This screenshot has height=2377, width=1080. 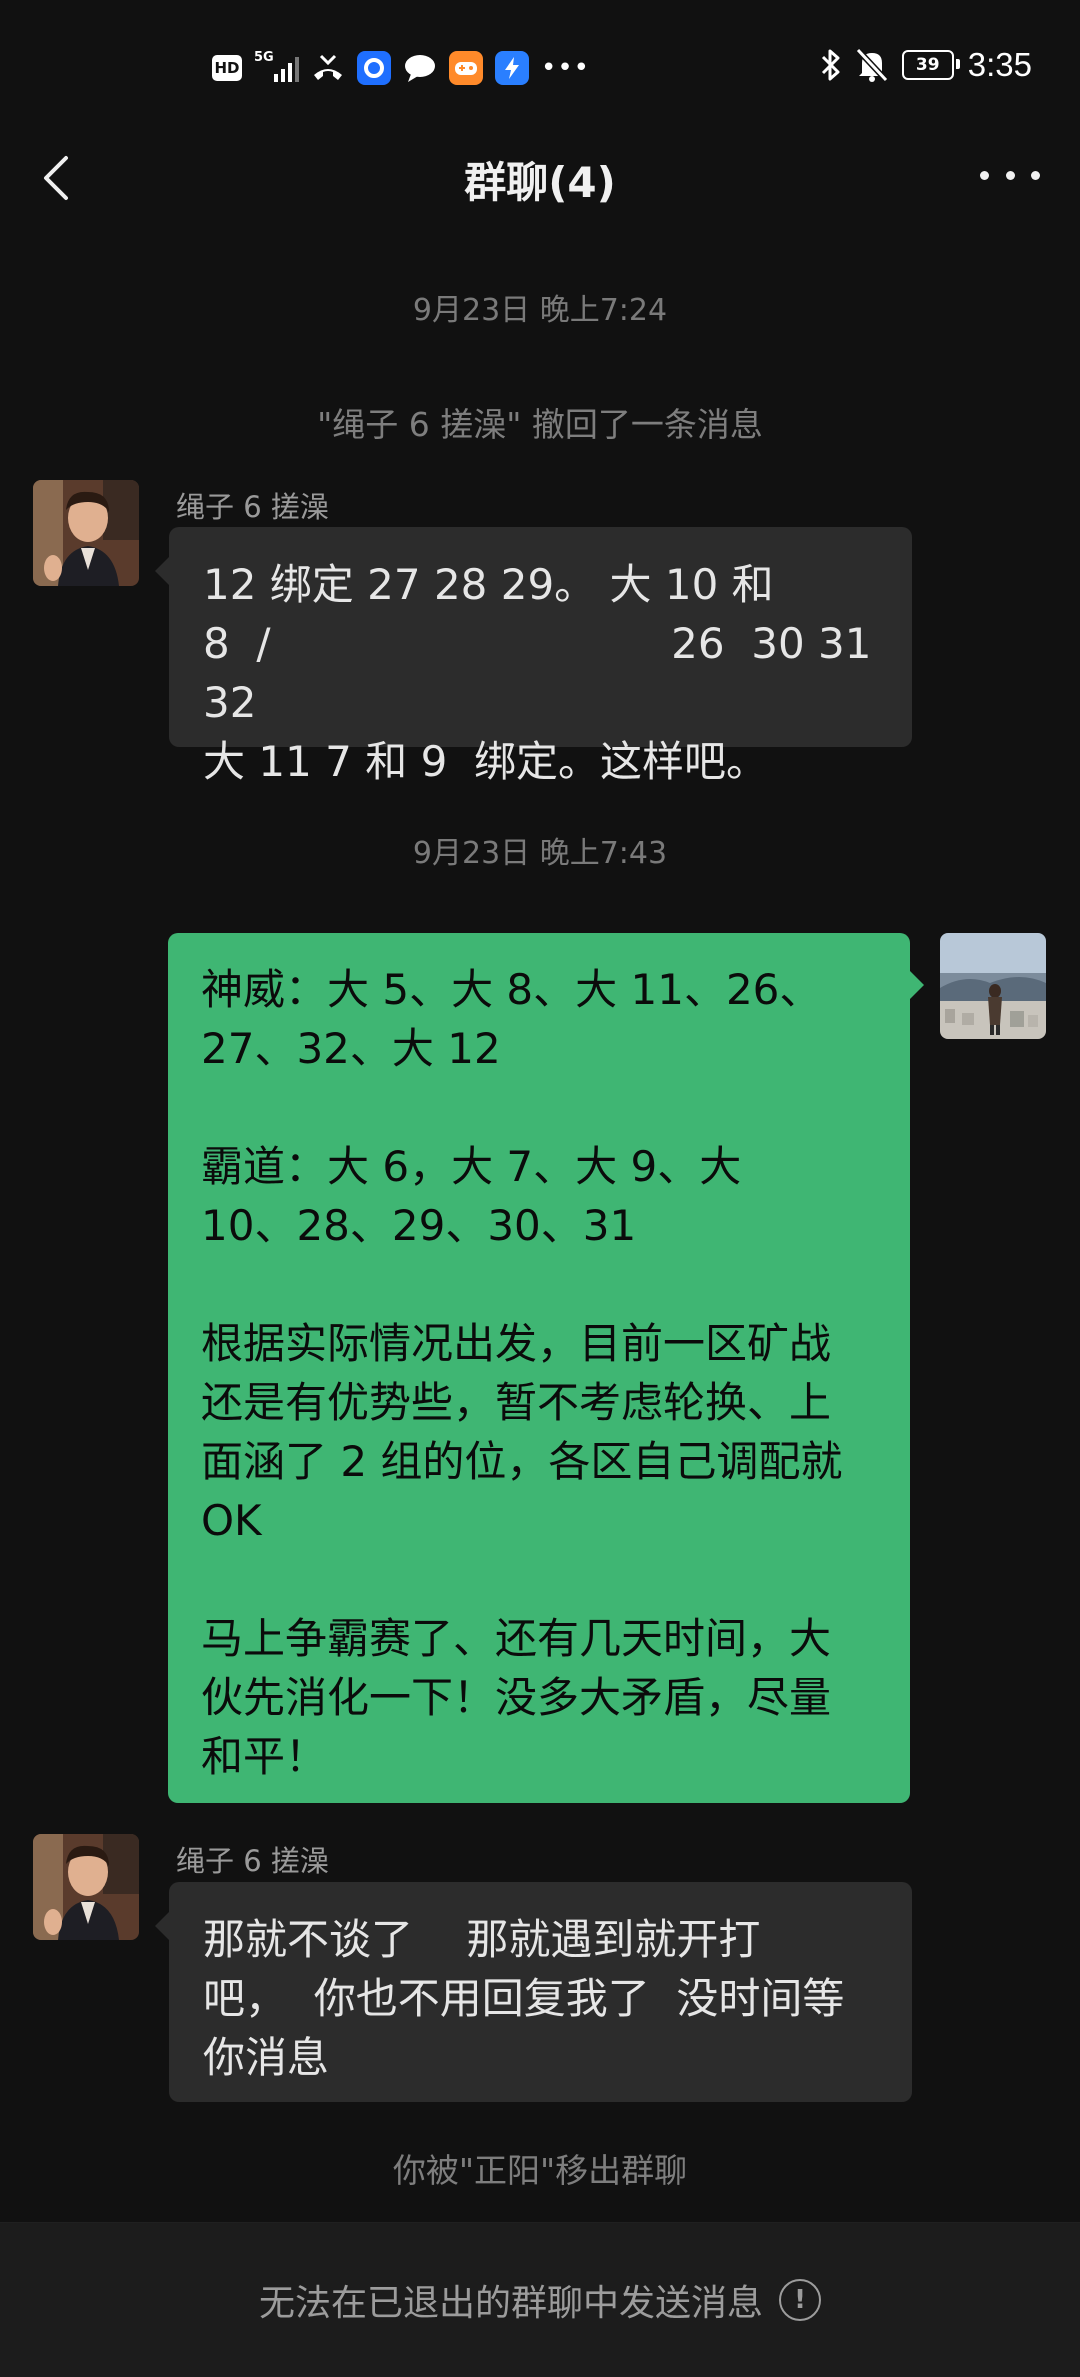 What do you see at coordinates (999, 64) in the screenshot?
I see `clock: 3:35` at bounding box center [999, 64].